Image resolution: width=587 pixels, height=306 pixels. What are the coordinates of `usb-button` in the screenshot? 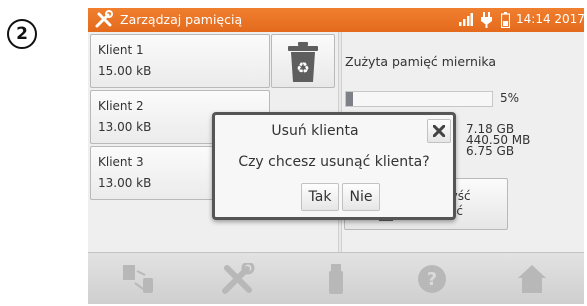 It's located at (336, 278).